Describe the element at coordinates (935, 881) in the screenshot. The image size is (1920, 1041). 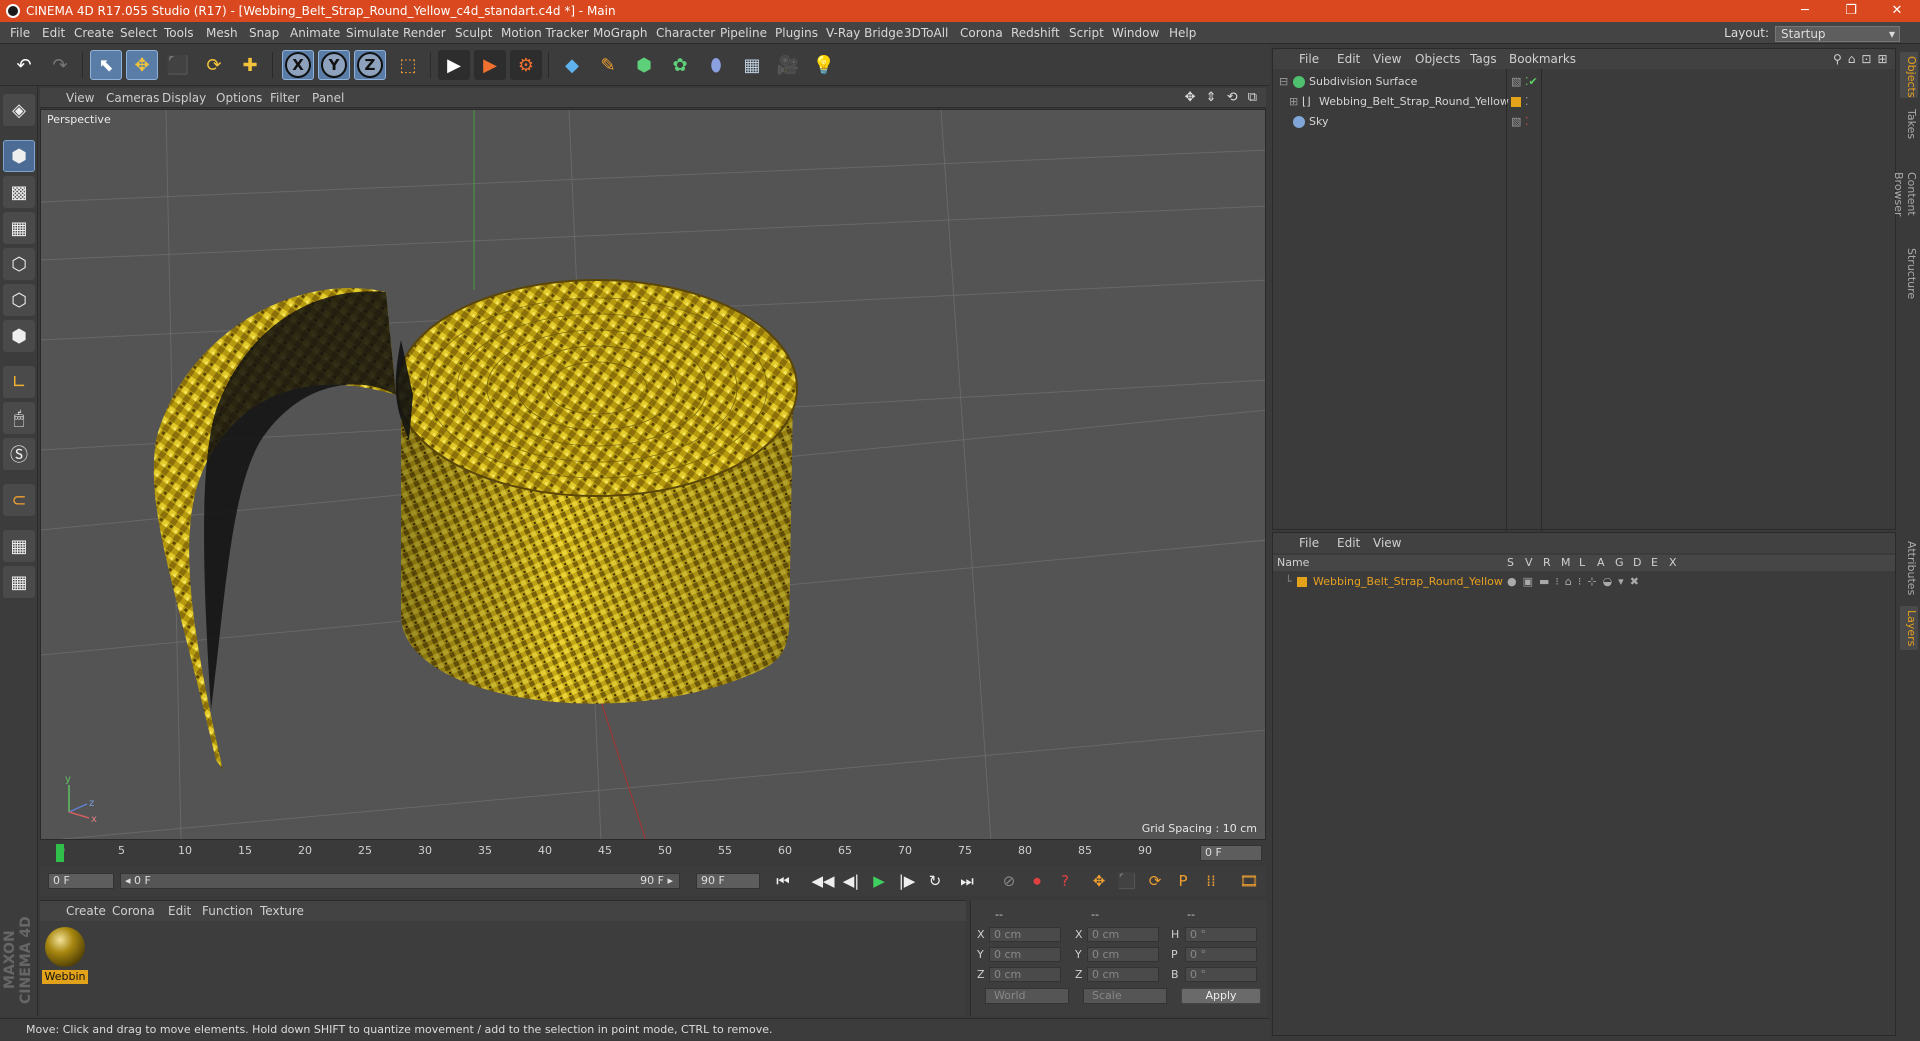
I see `loop-button: ↻` at that location.